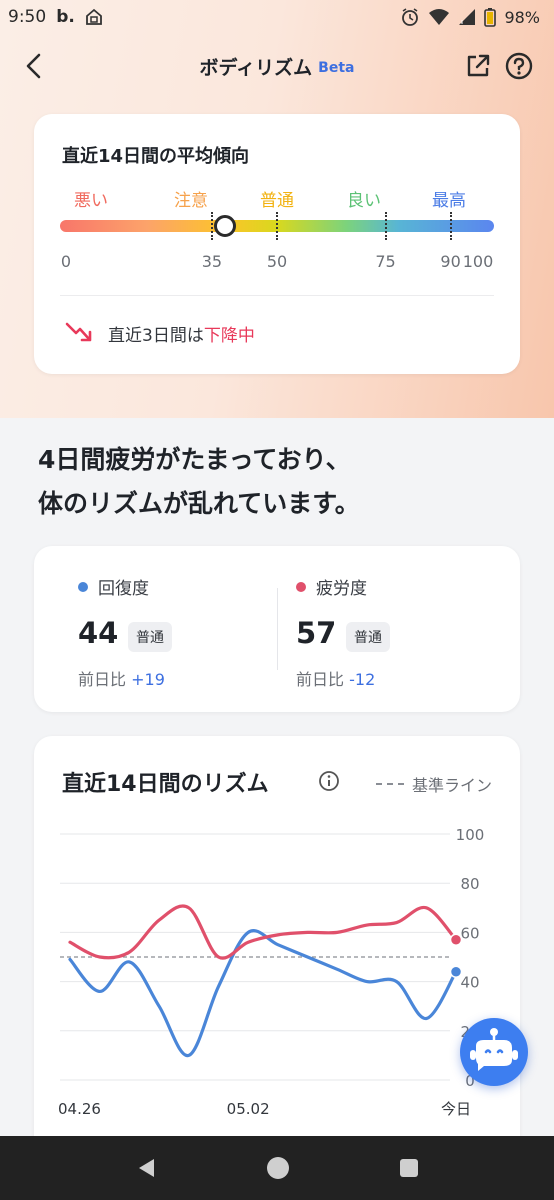 The image size is (554, 1200). What do you see at coordinates (65, 17) in the screenshot?
I see `status-app-badge: b.` at bounding box center [65, 17].